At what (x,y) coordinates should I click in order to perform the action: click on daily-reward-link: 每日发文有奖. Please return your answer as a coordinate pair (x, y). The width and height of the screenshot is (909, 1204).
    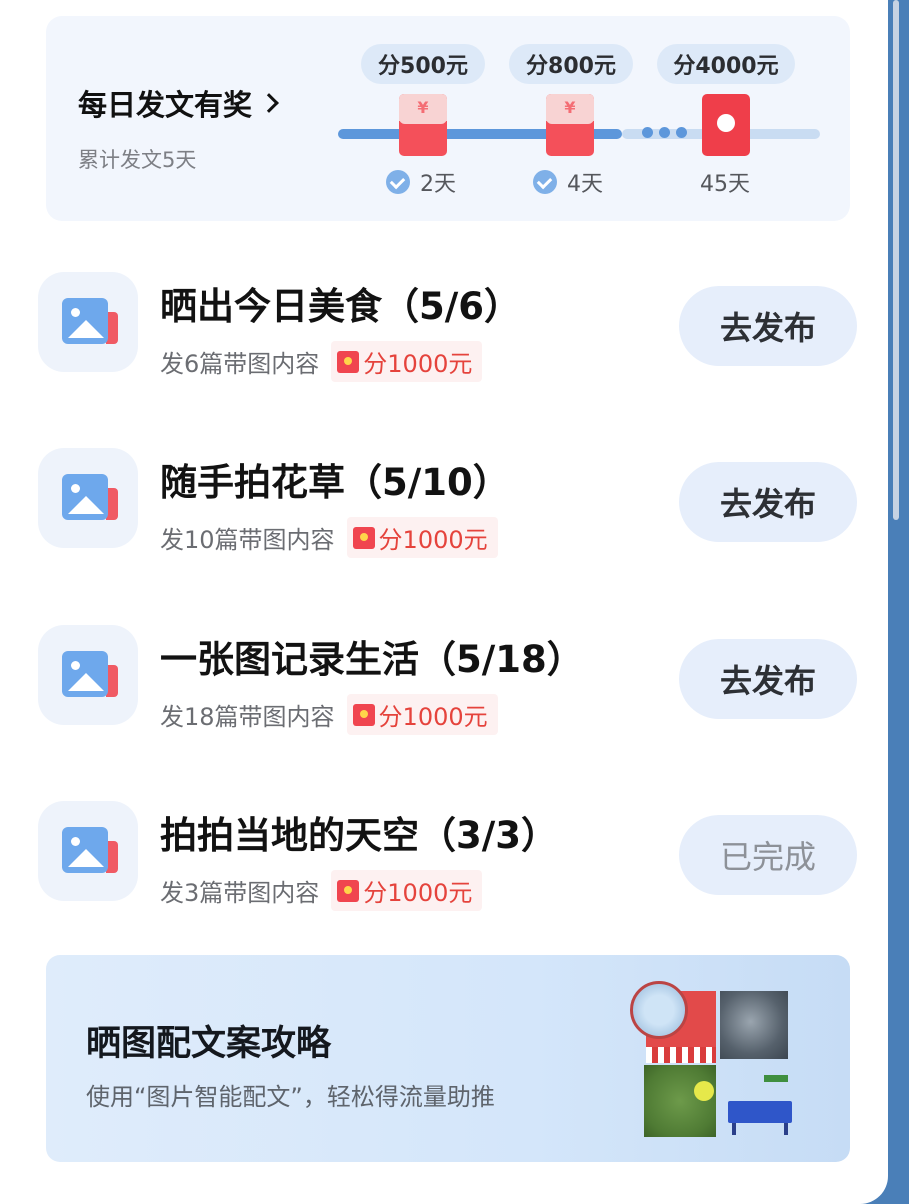
    Looking at the image, I should click on (178, 103).